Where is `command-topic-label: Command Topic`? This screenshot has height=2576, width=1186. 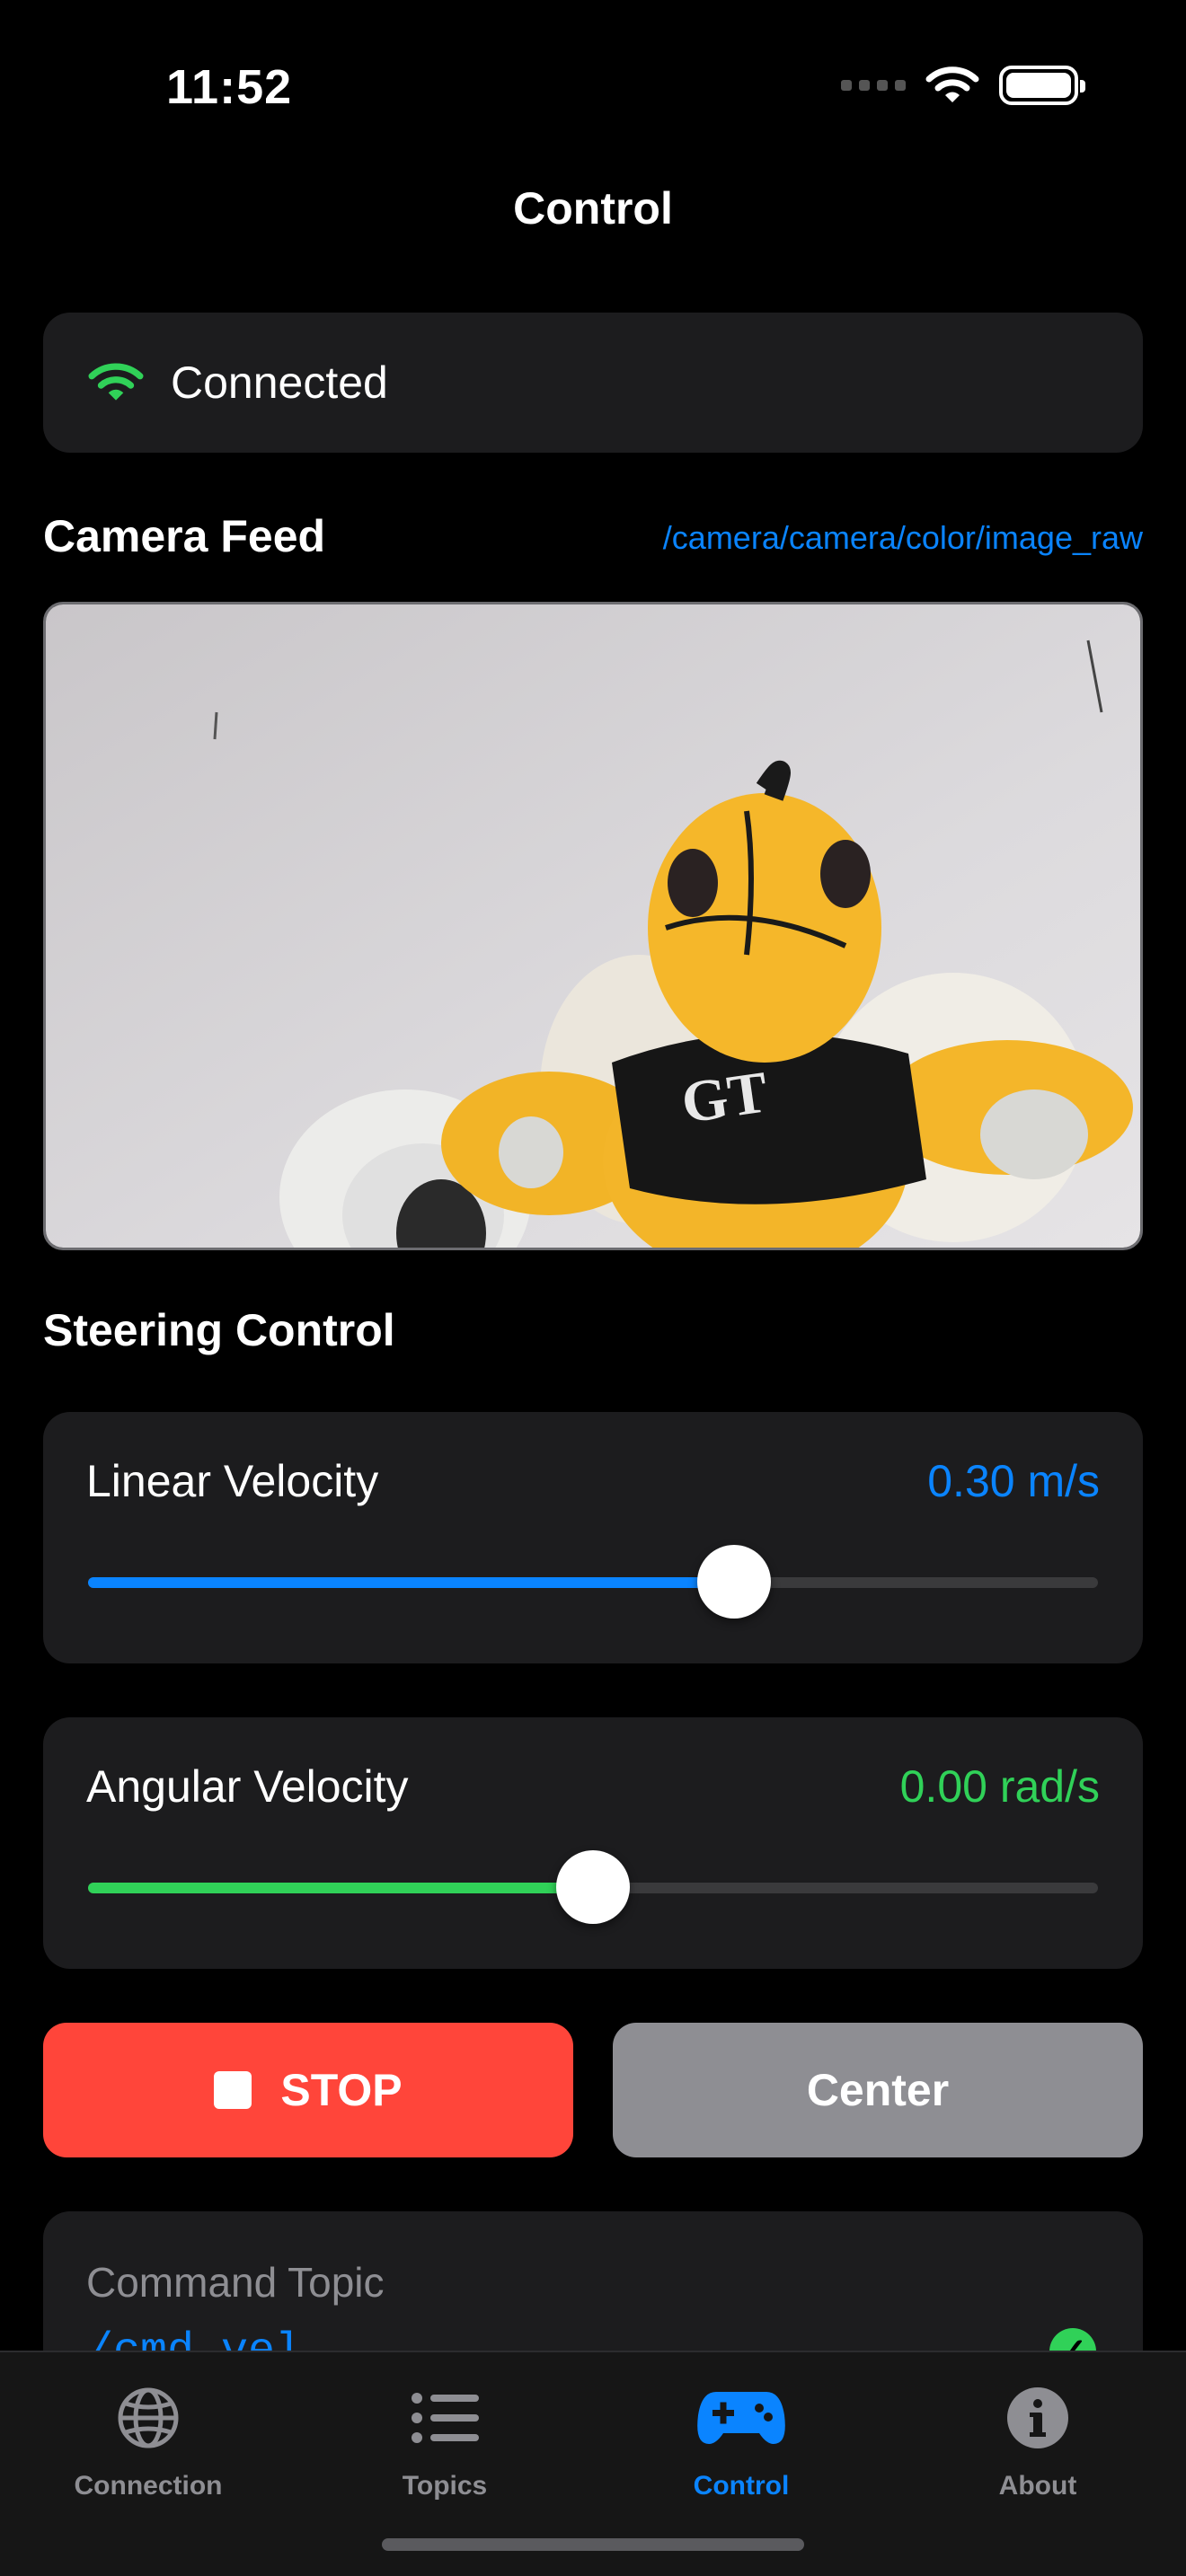
command-topic-label: Command Topic is located at coordinates (235, 2282).